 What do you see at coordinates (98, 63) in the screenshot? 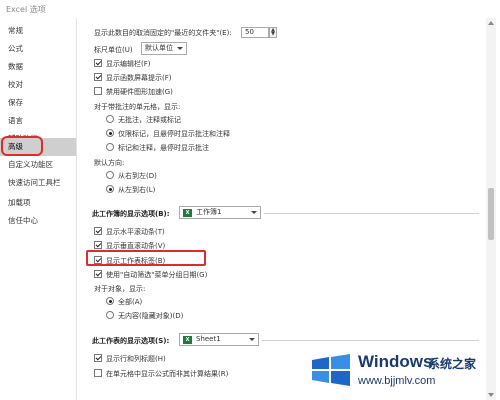
I see `show-formula-bar-checkbox` at bounding box center [98, 63].